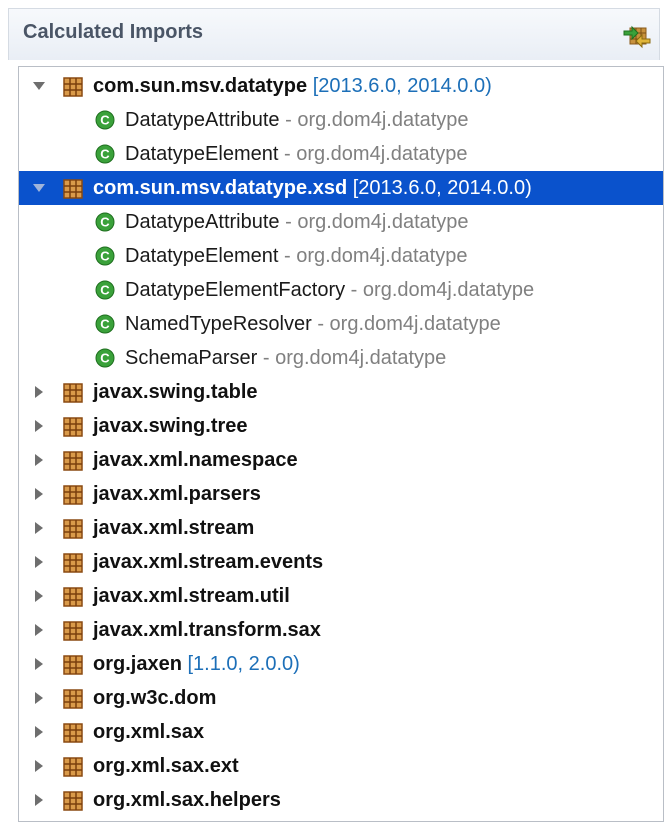 The height and width of the screenshot is (826, 668). I want to click on package-row: javax.xml.transform.sax, so click(341, 630).